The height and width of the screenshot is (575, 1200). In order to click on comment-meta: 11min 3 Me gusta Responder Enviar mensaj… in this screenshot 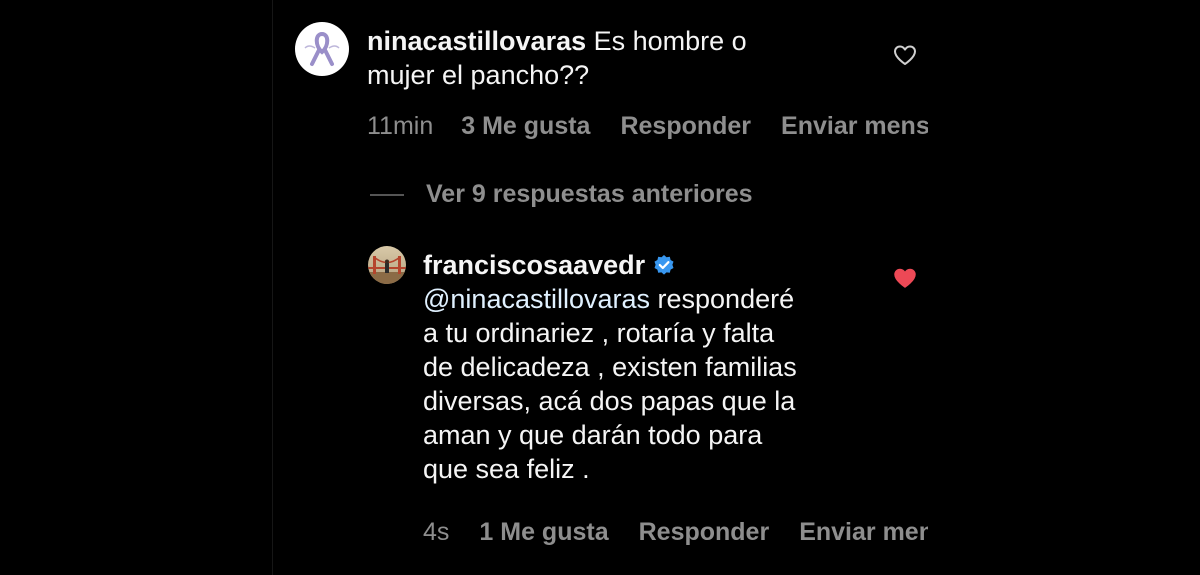, I will do `click(647, 126)`.